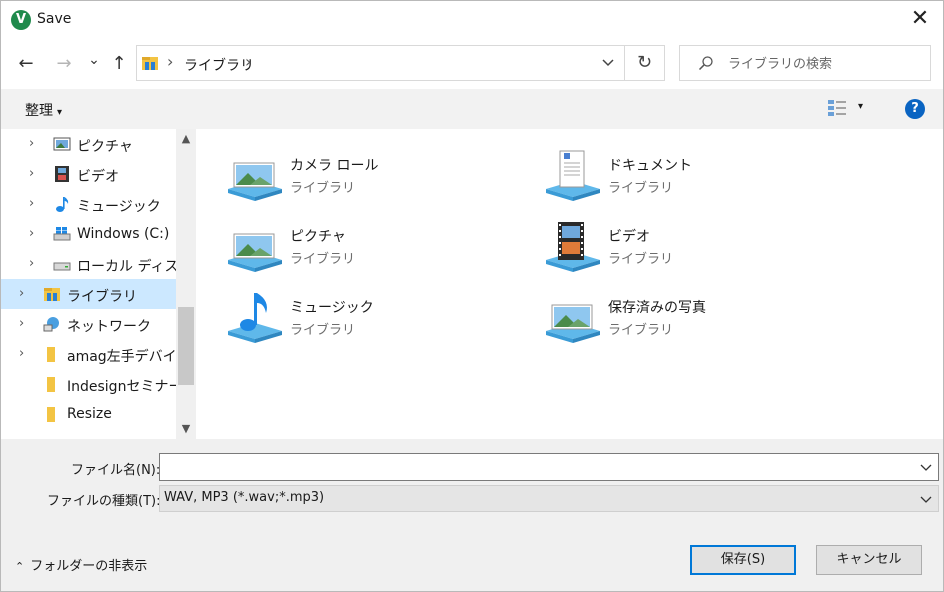  I want to click on pictures-library-icon, so click(255, 252).